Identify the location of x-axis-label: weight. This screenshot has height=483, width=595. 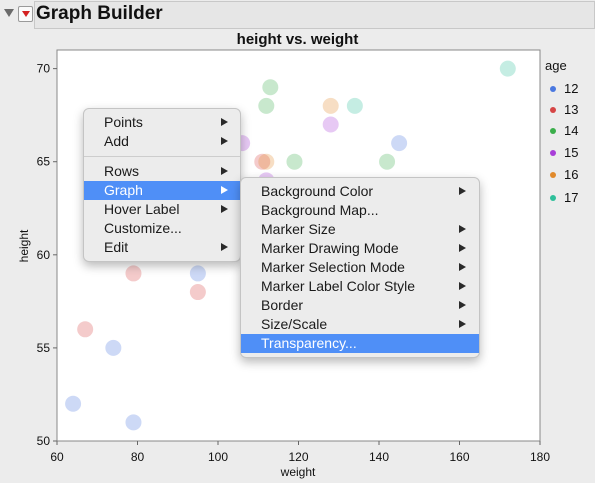
(298, 472).